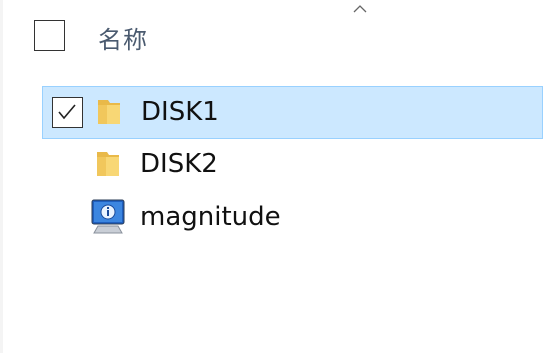  Describe the element at coordinates (179, 164) in the screenshot. I see `file-name: DISK2` at that location.